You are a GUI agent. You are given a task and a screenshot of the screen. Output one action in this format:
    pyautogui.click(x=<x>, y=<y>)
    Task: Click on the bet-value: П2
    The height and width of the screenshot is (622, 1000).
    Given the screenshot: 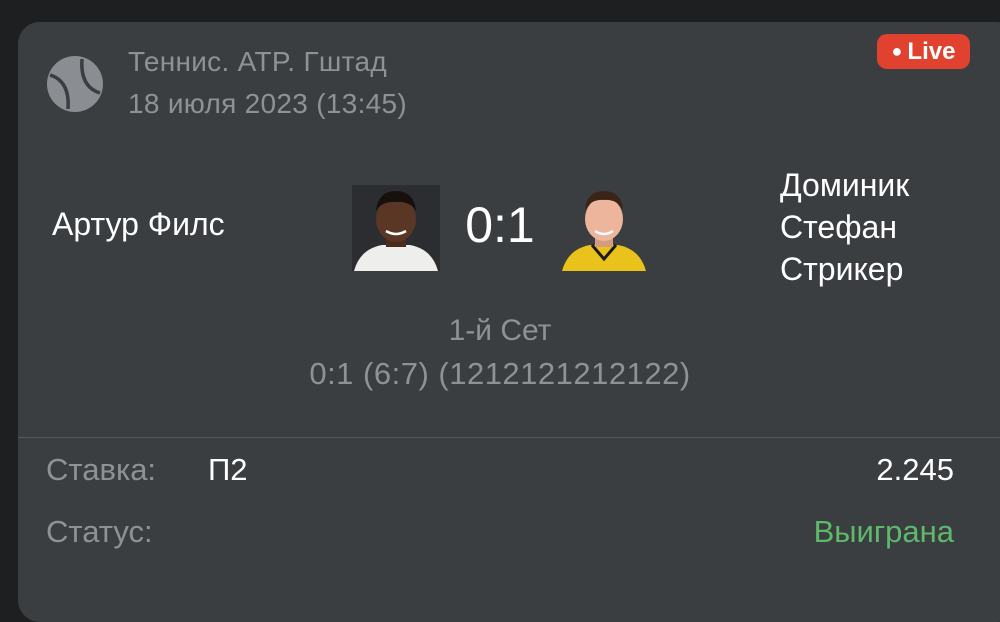 What is the action you would take?
    pyautogui.click(x=228, y=469)
    